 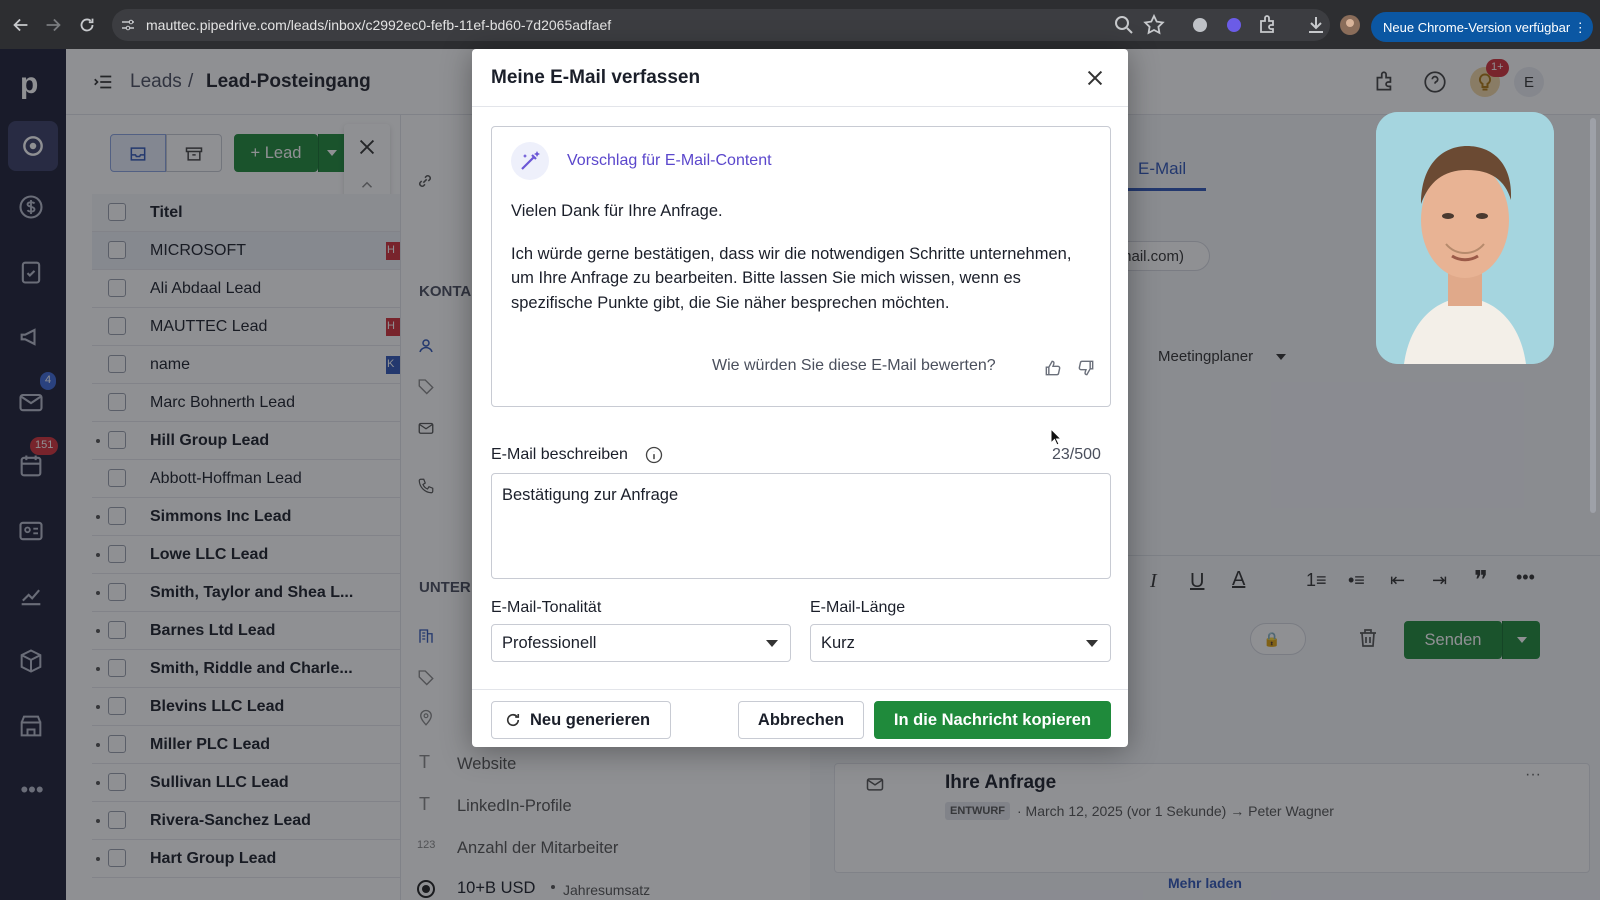 What do you see at coordinates (530, 161) in the screenshot?
I see `magic-wand-icon` at bounding box center [530, 161].